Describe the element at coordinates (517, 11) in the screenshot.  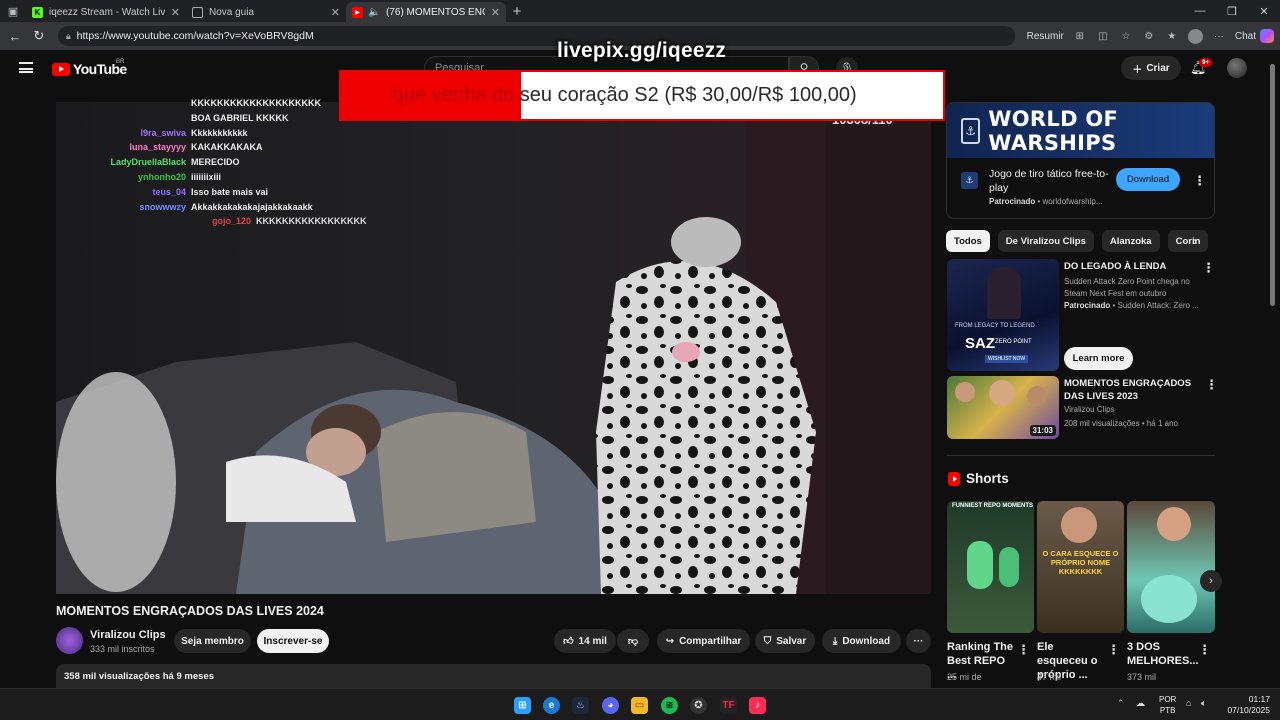
I see `new-tab-button: +` at that location.